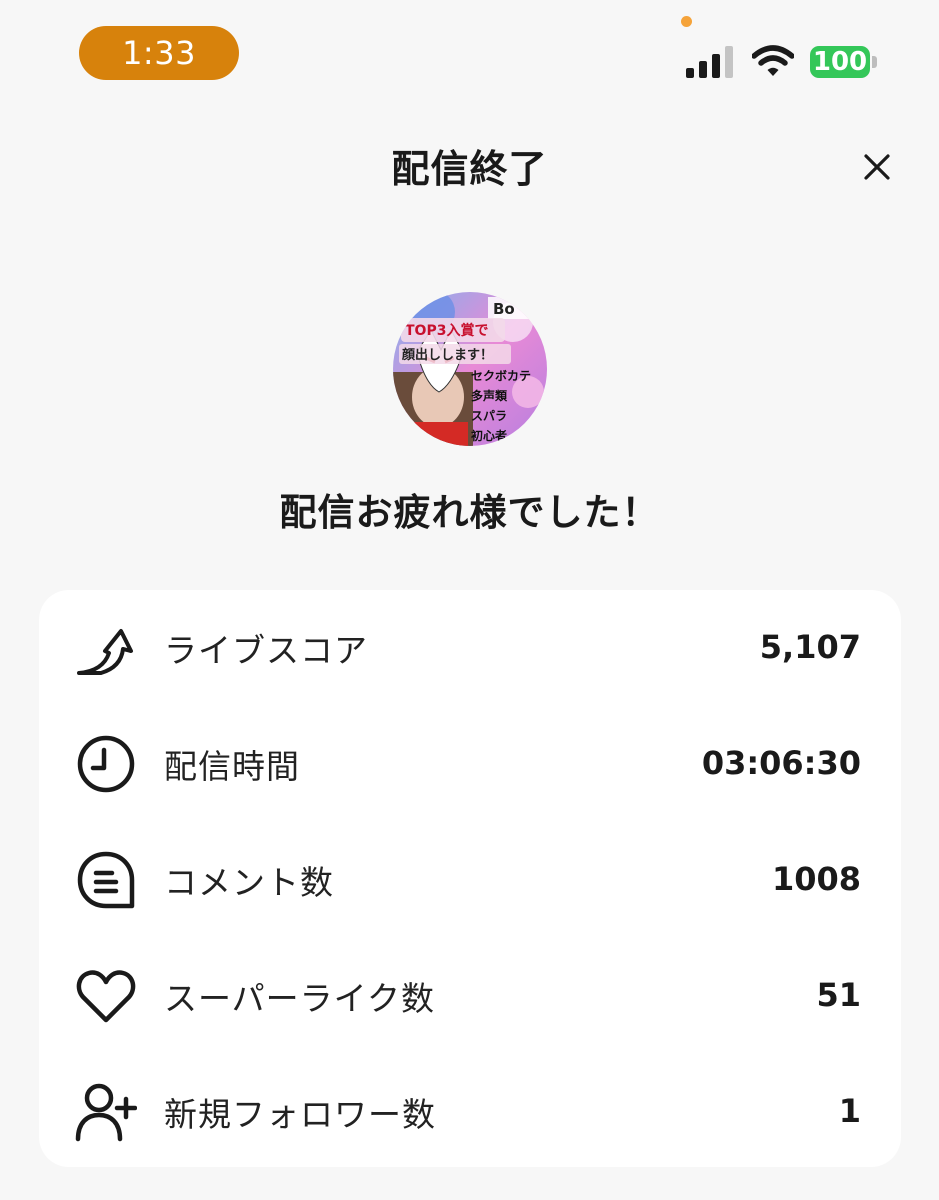  What do you see at coordinates (446, 330) in the screenshot?
I see `avatar-banner-text: TOP3入賞で` at bounding box center [446, 330].